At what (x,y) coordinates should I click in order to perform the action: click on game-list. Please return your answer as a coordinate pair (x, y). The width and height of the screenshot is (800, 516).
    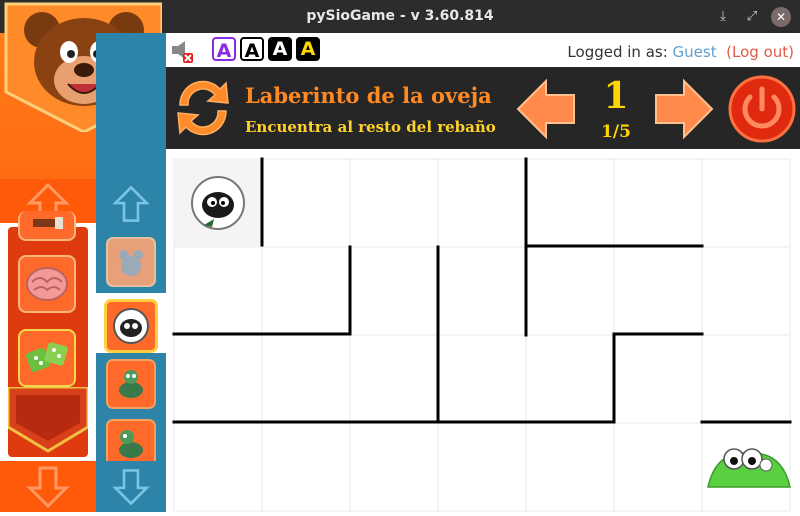
    Looking at the image, I should click on (131, 346).